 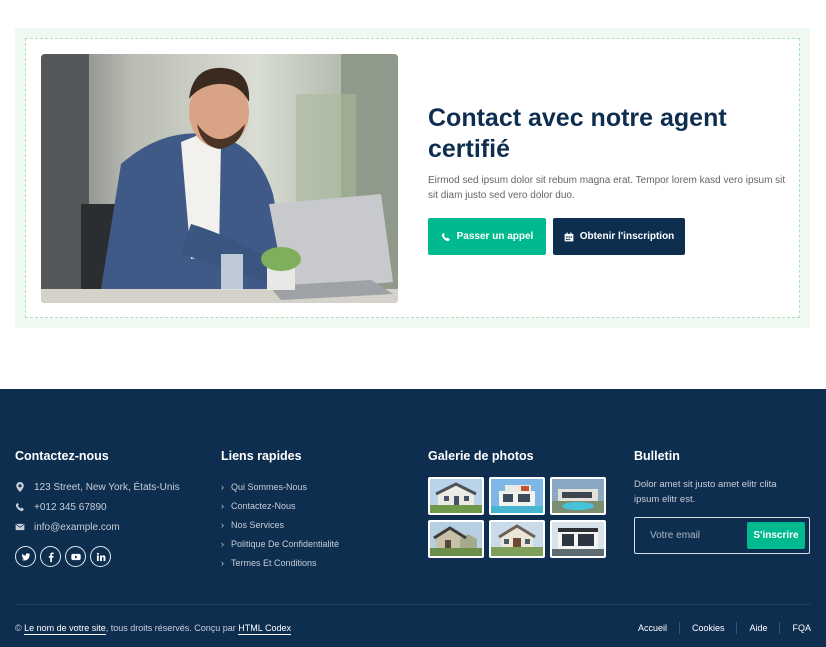 I want to click on map-marker-icon, so click(x=20, y=487).